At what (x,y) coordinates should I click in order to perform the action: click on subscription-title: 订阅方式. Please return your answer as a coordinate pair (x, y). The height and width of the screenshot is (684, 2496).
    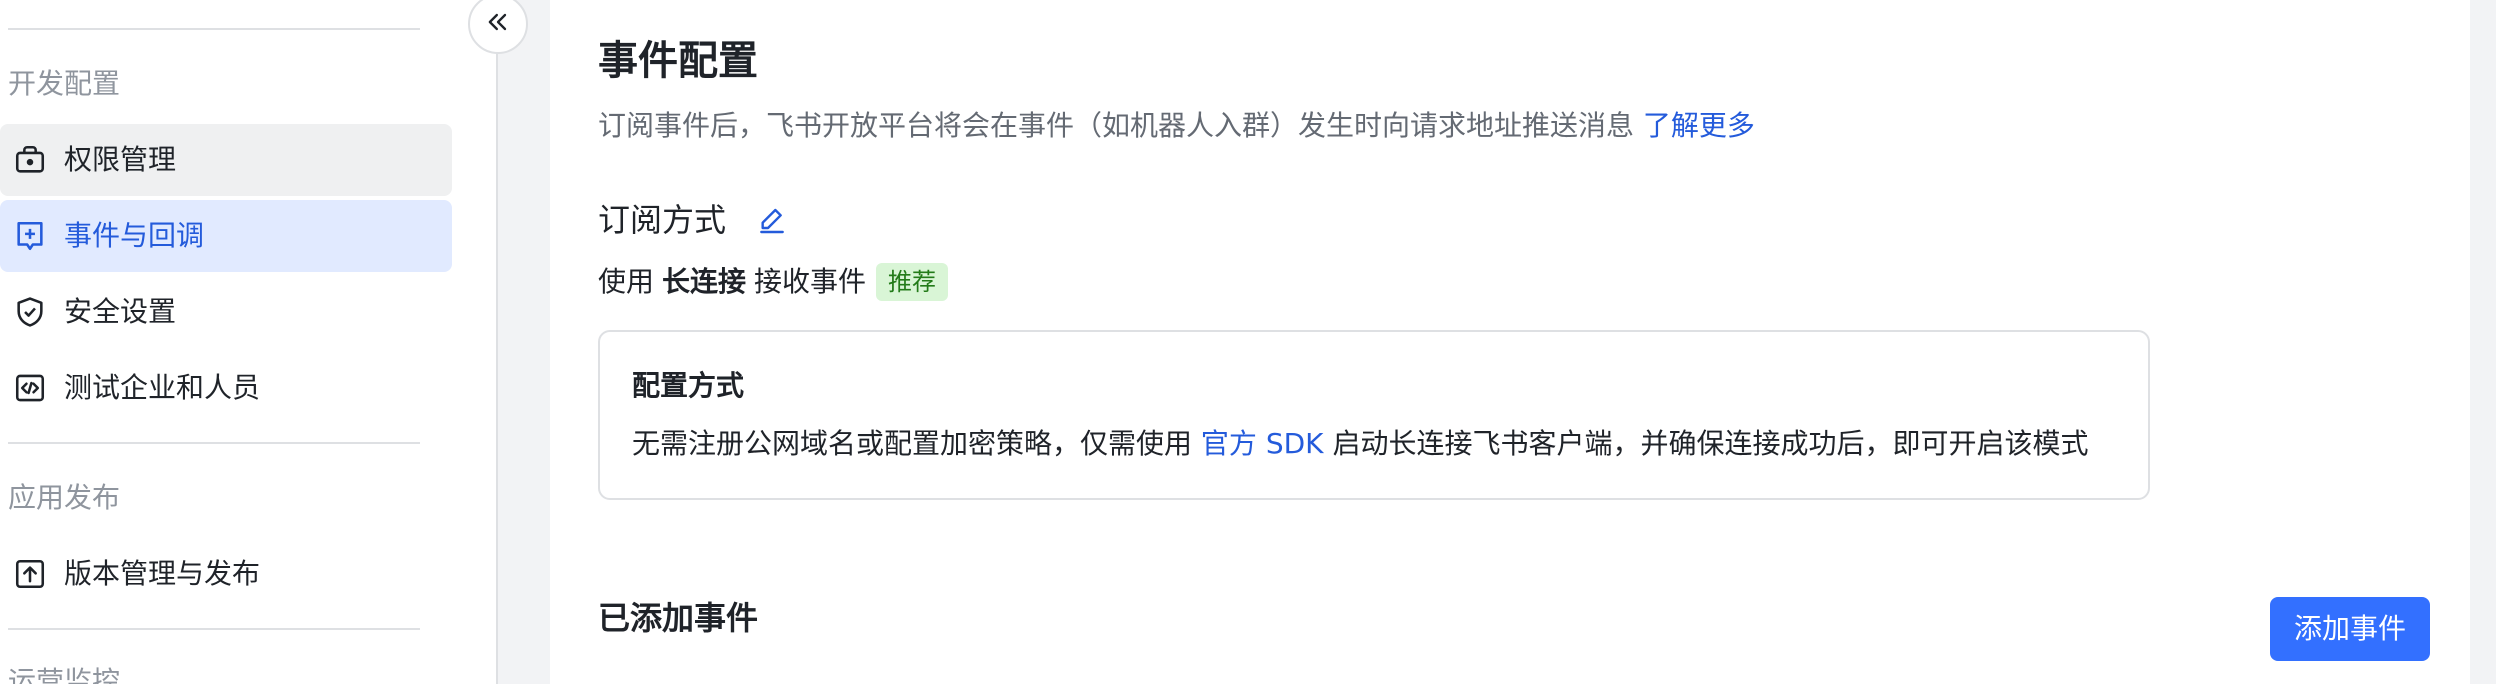
    Looking at the image, I should click on (662, 220).